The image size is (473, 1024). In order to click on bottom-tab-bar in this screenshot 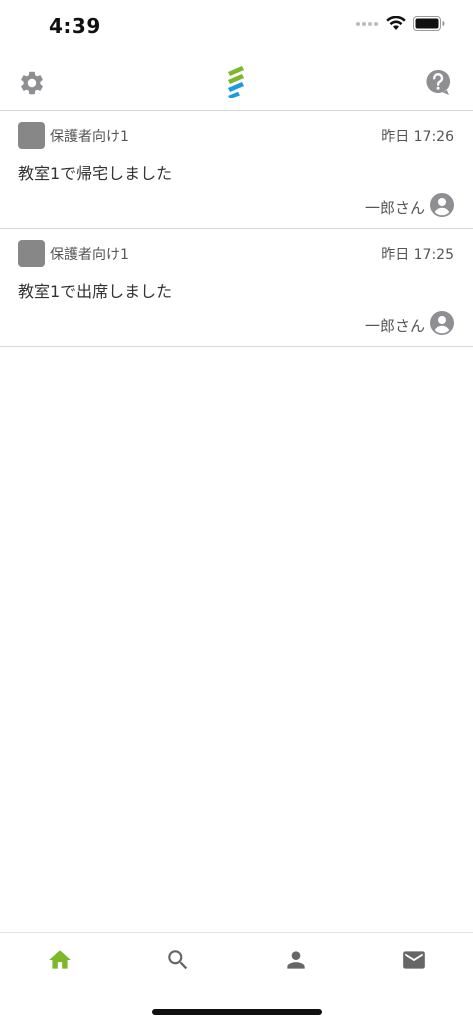, I will do `click(236, 961)`.